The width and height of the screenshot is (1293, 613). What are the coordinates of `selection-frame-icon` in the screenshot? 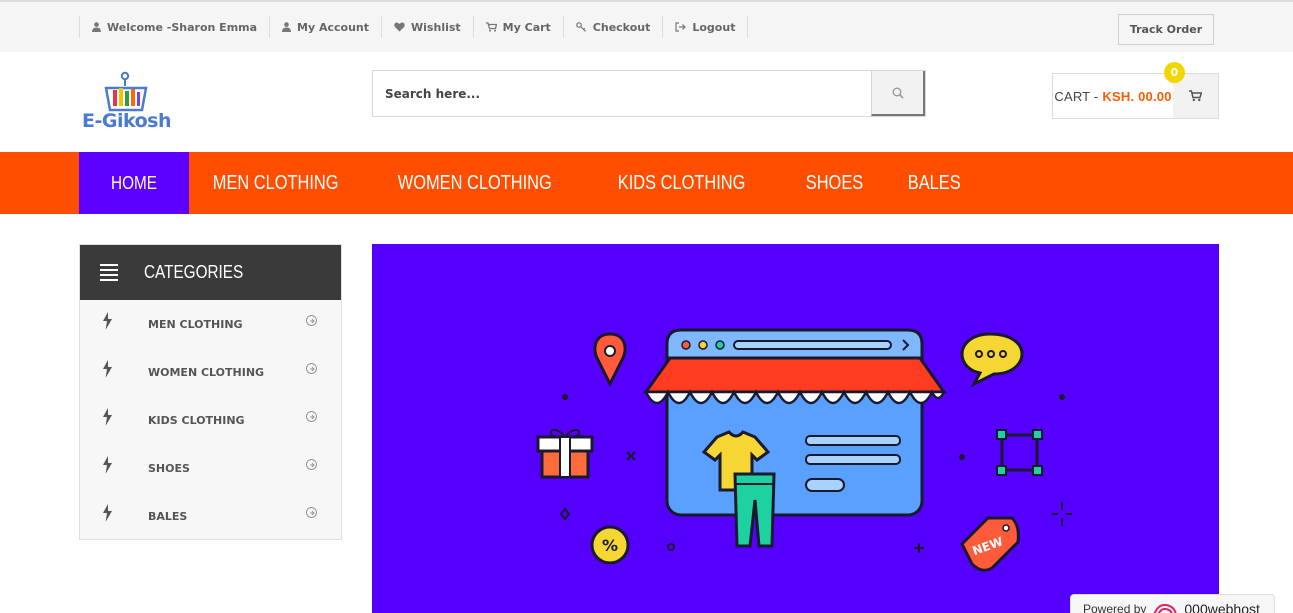 It's located at (1019, 452).